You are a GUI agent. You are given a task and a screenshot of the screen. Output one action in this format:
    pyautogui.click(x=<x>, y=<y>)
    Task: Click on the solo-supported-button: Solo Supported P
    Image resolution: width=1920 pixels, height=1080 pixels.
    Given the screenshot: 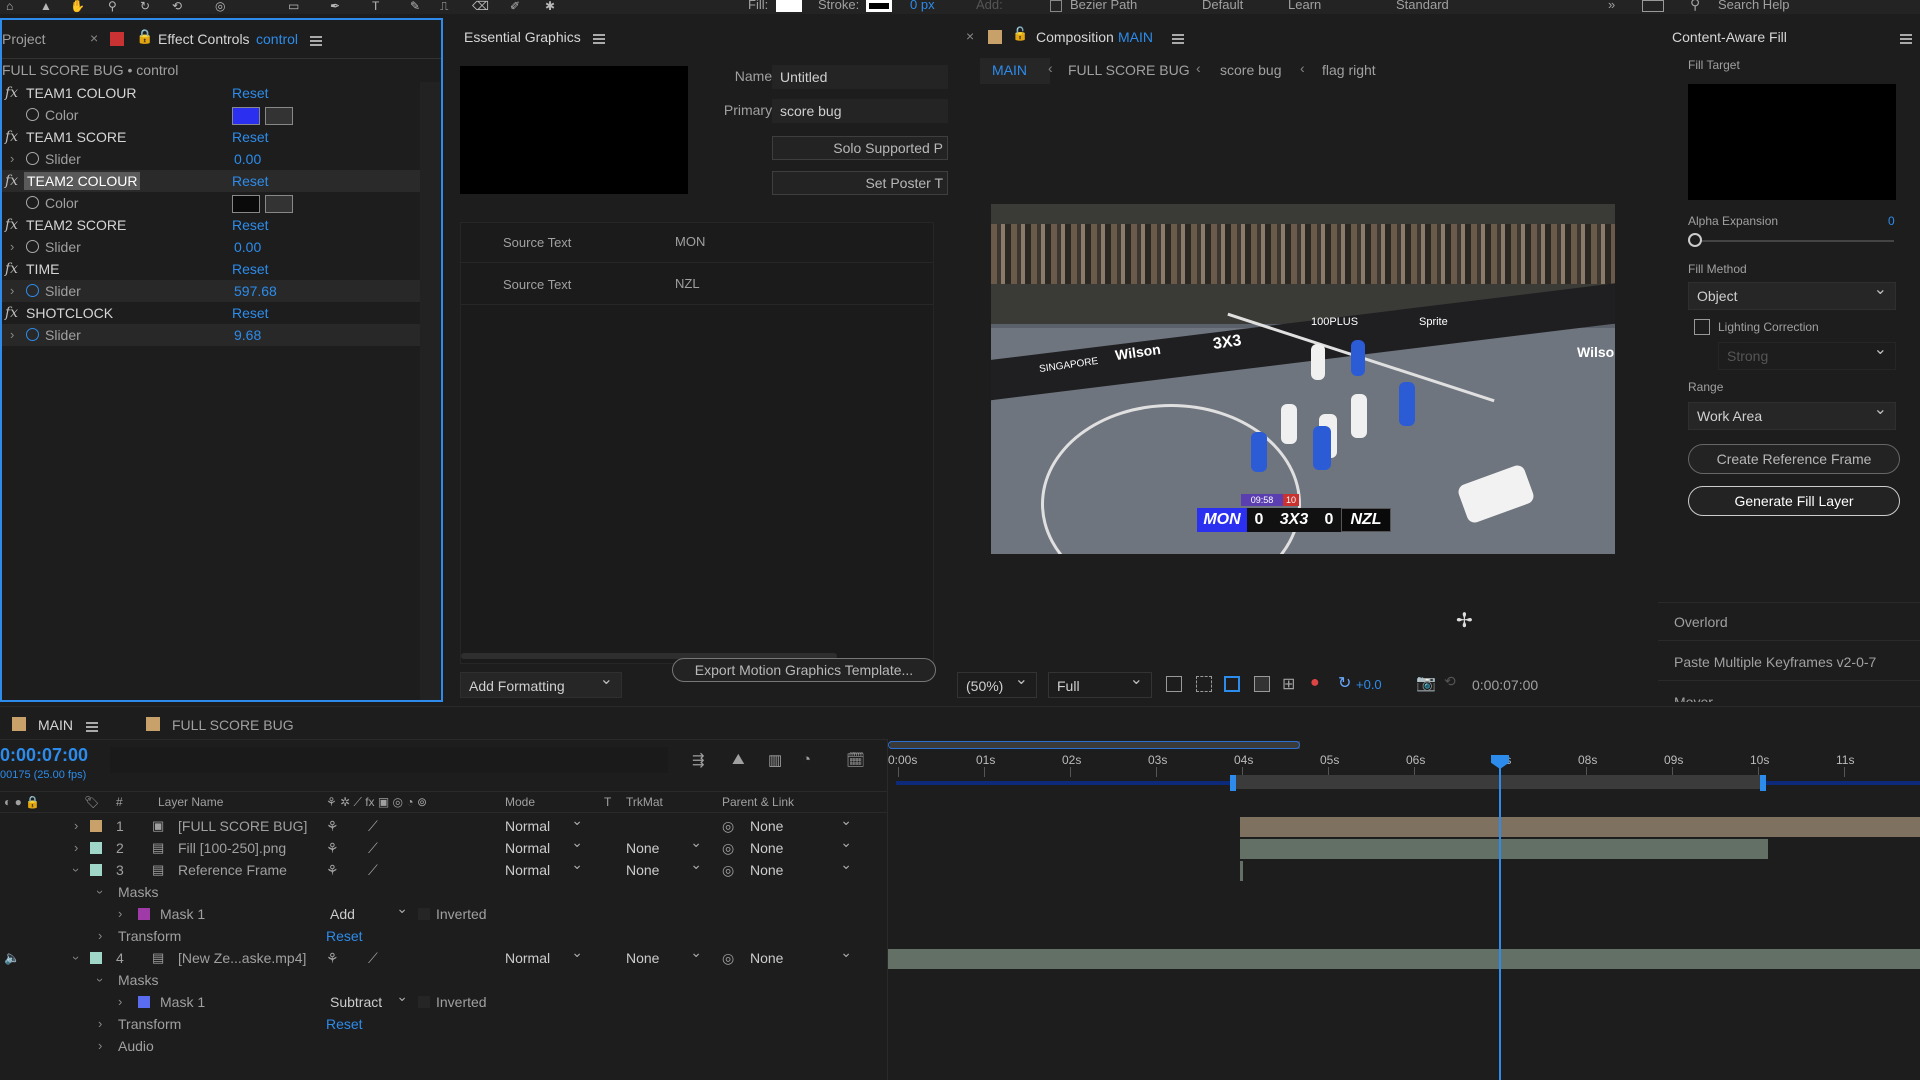 What is the action you would take?
    pyautogui.click(x=860, y=148)
    